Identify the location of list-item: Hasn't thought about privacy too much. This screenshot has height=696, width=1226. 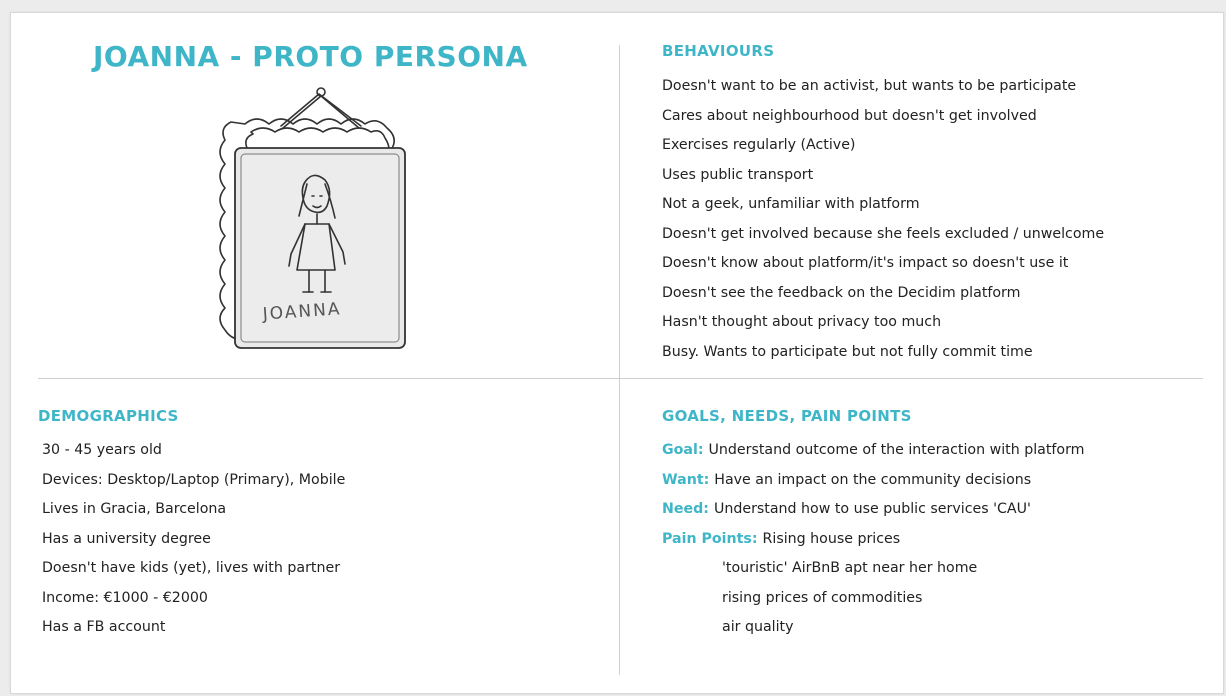
(802, 322).